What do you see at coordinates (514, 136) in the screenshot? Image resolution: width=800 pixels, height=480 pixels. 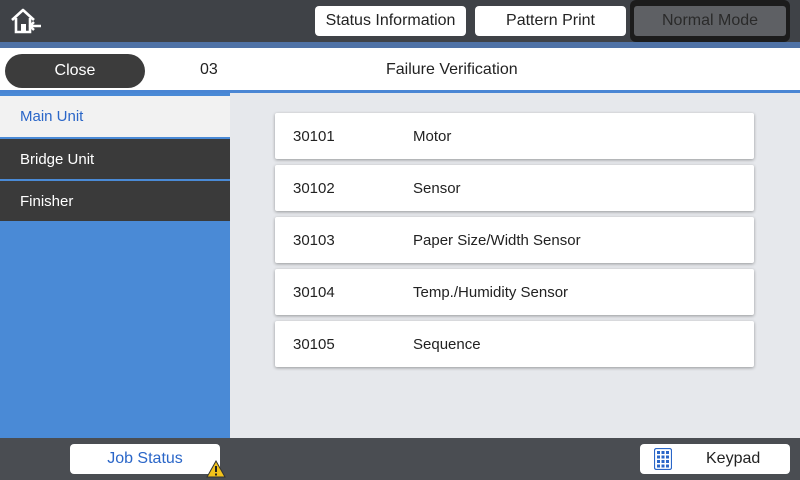 I see `list-item: 30101 Motor` at bounding box center [514, 136].